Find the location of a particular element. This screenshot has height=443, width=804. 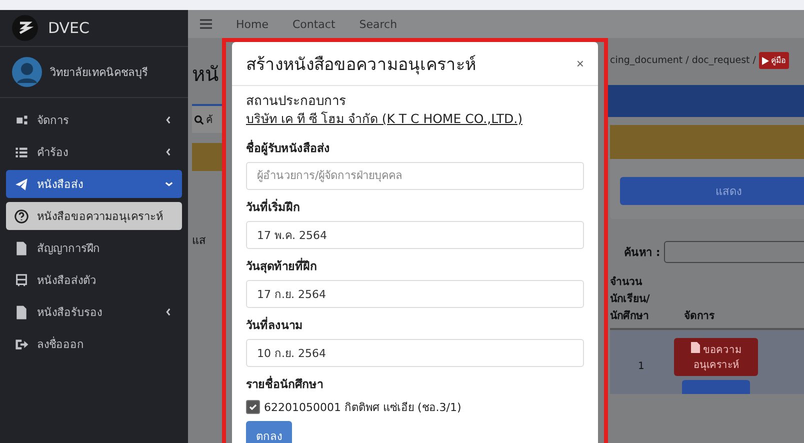

sidebar-subitem: หนังสือขอความอนุเคราะห์ is located at coordinates (94, 216).